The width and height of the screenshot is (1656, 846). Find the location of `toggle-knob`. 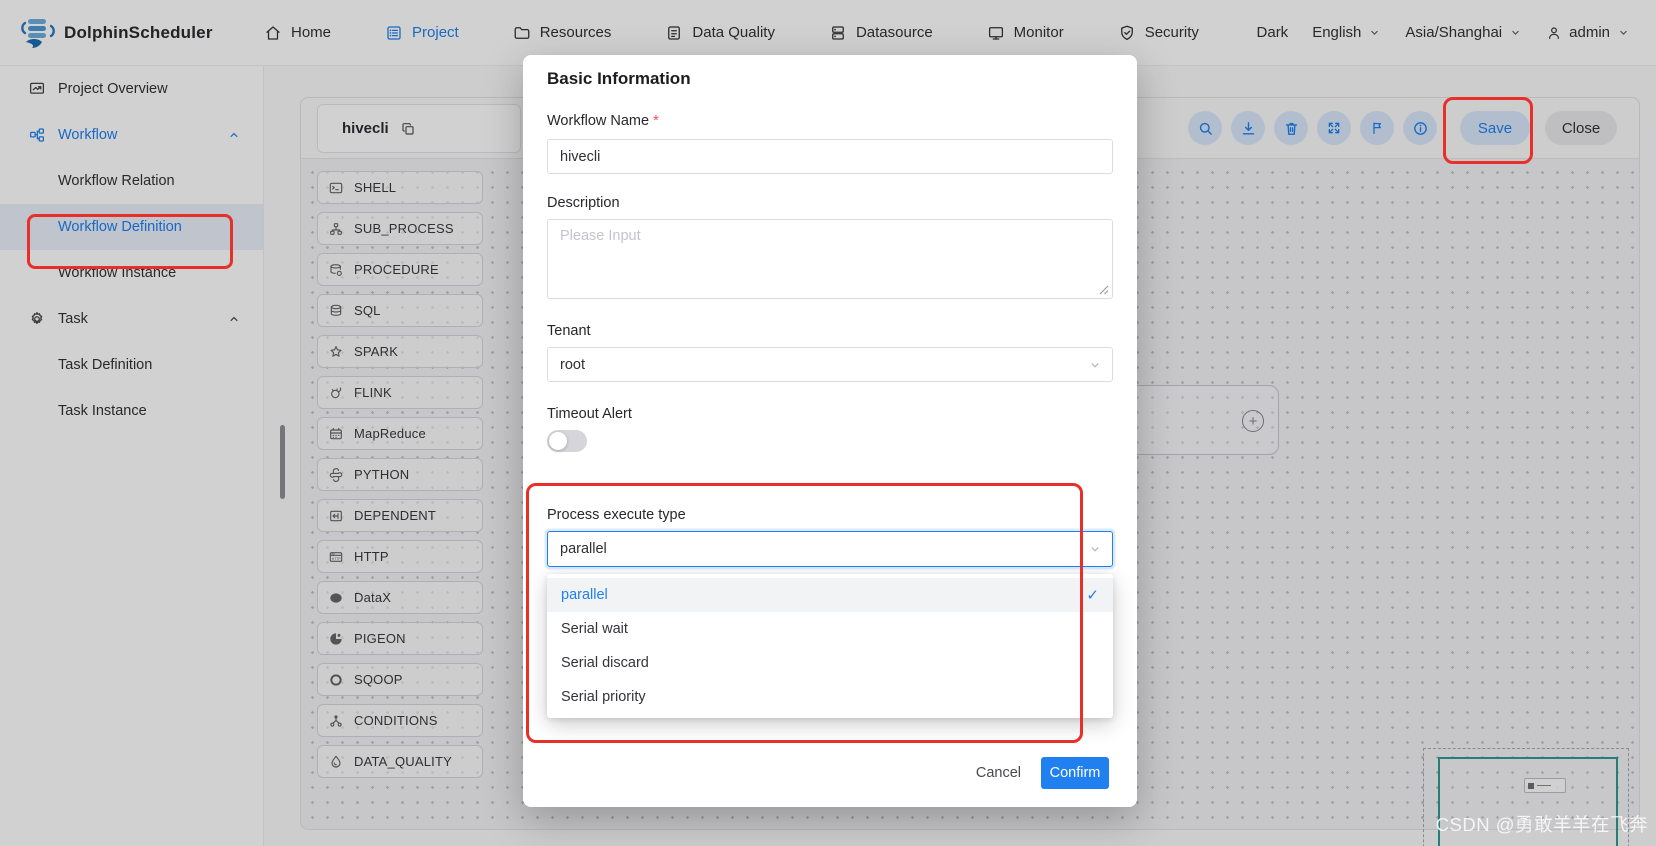

toggle-knob is located at coordinates (558, 441).